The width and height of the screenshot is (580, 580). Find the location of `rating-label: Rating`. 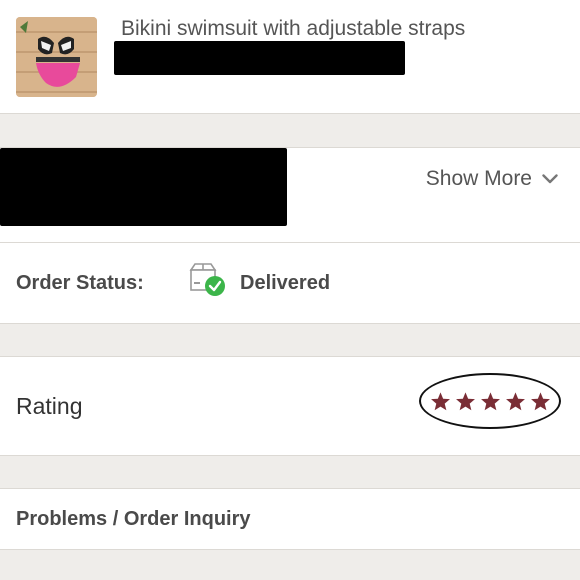

rating-label: Rating is located at coordinates (49, 406).